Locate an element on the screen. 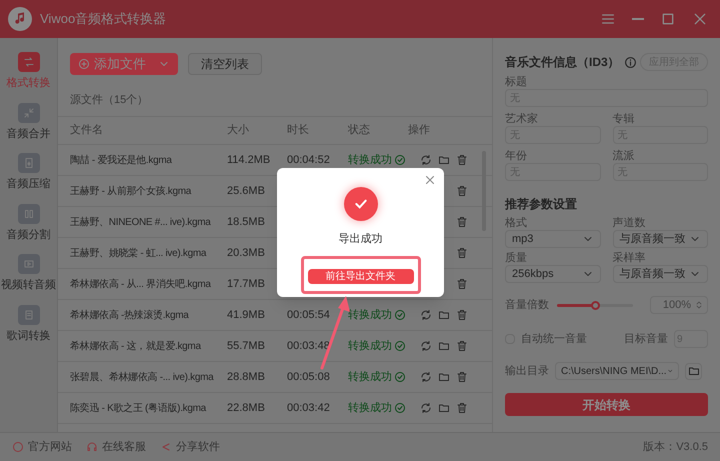  headset-icon is located at coordinates (92, 447).